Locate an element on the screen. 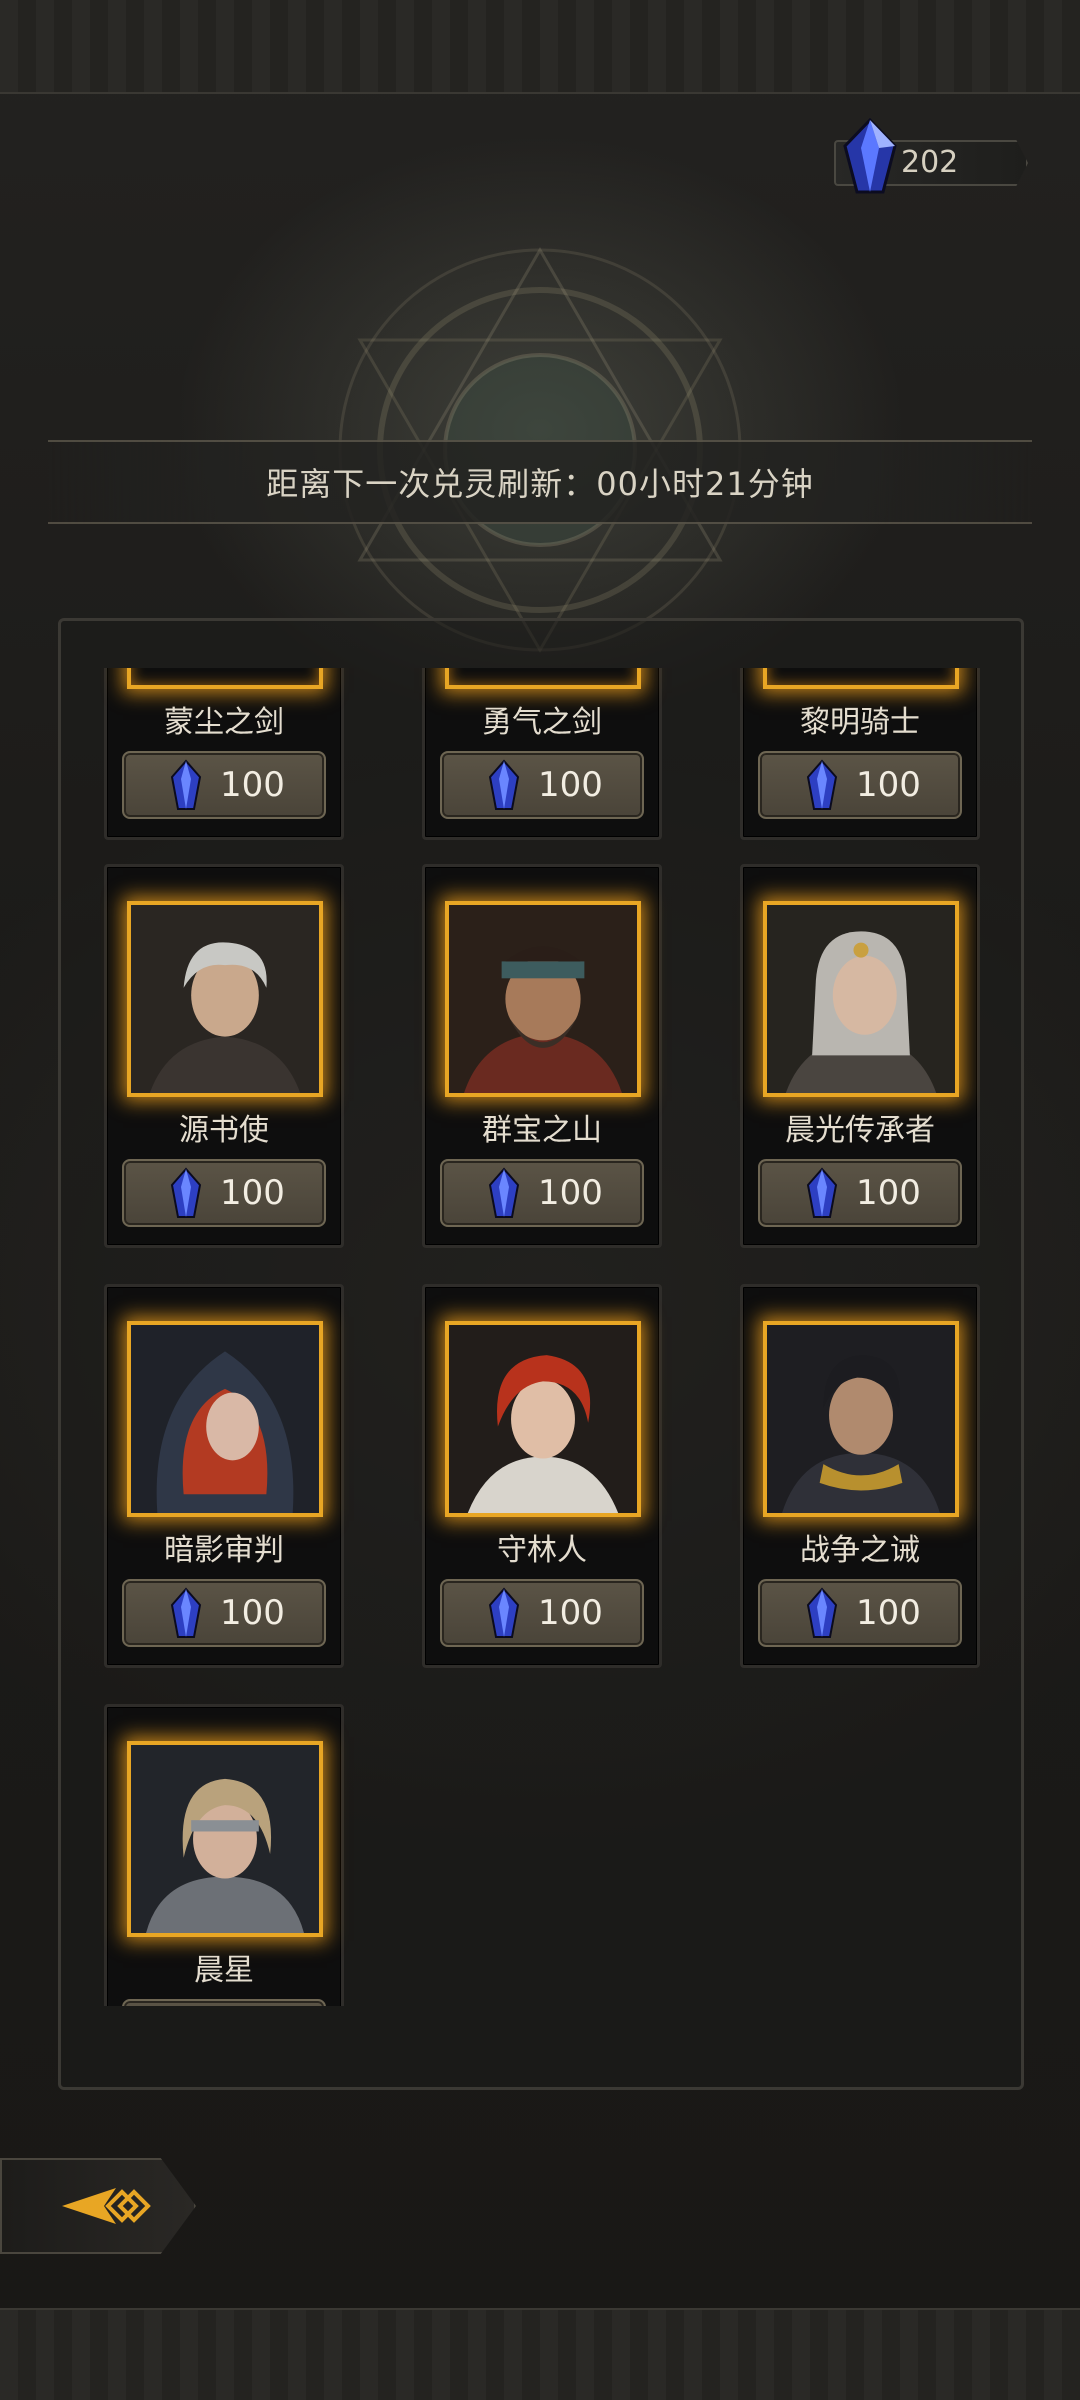 The image size is (1080, 2400). top-frame is located at coordinates (540, 47).